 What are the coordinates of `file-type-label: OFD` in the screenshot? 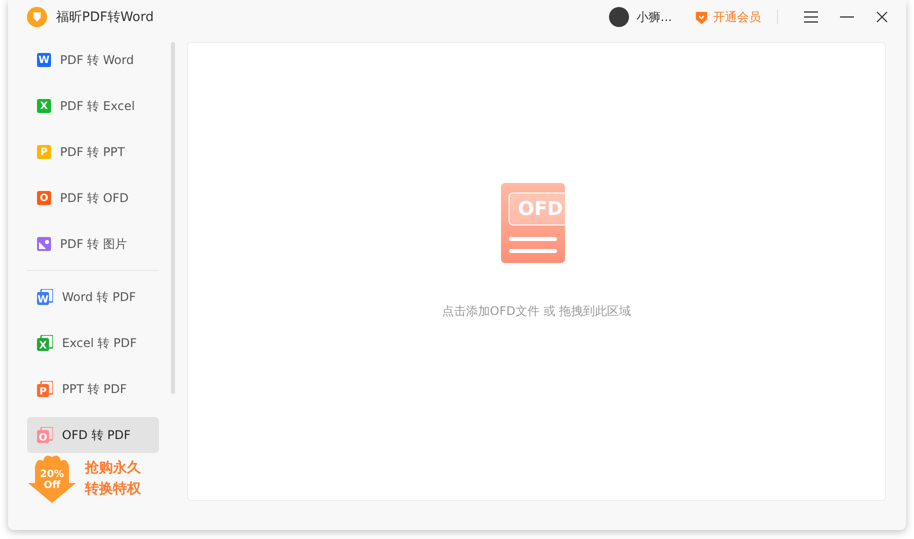 It's located at (540, 209).